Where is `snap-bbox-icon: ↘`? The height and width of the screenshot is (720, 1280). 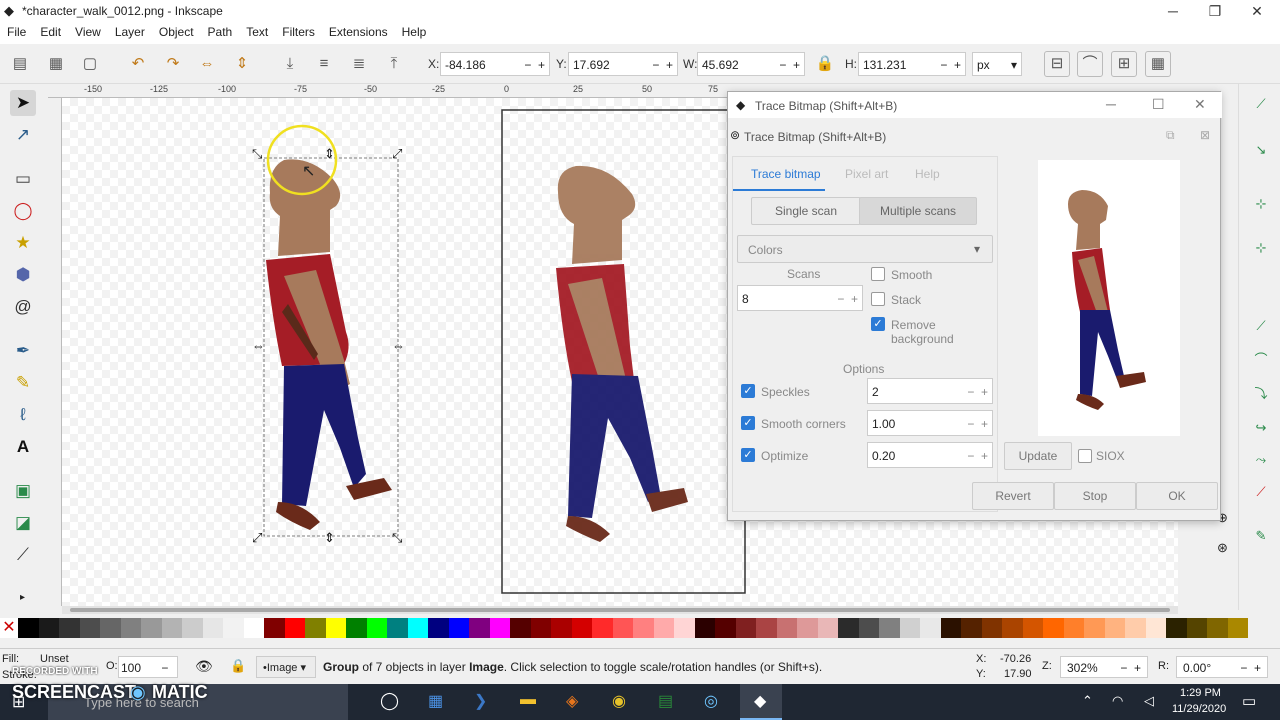
snap-bbox-icon: ↘ is located at coordinates (1261, 150).